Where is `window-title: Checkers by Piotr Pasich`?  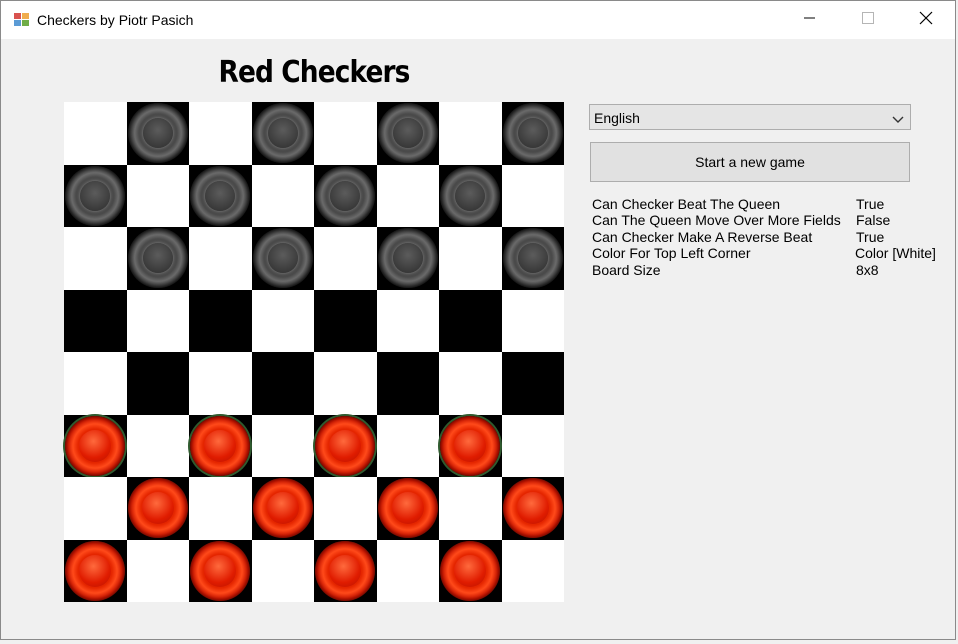
window-title: Checkers by Piotr Pasich is located at coordinates (115, 20).